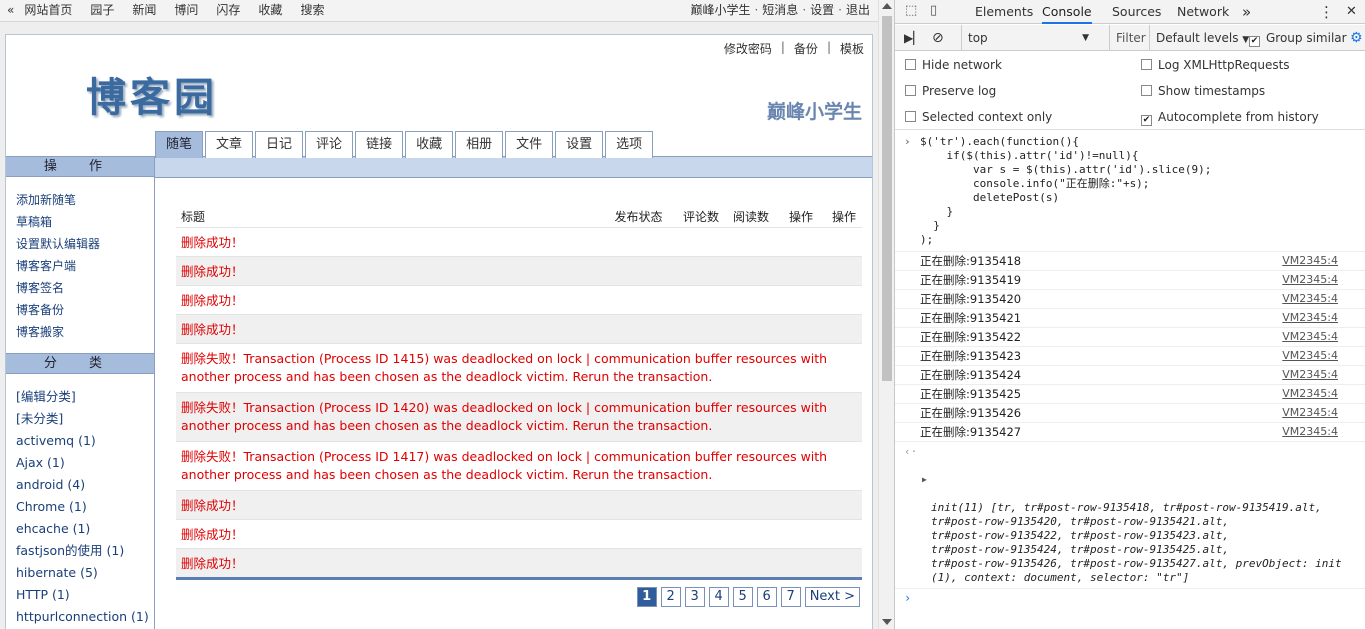 This screenshot has height=629, width=1365. I want to click on scroll-down-arrow-icon, so click(887, 622).